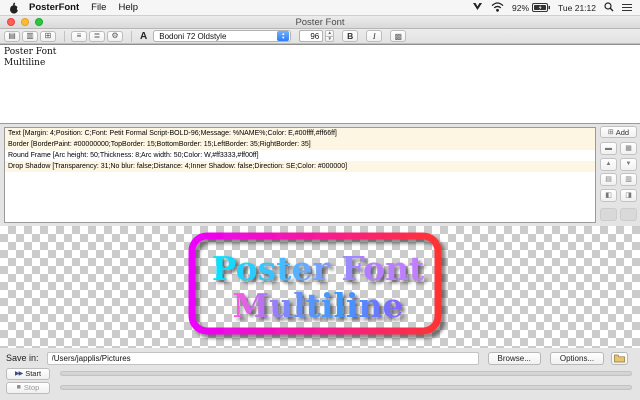 The image size is (640, 400). Describe the element at coordinates (22, 358) in the screenshot. I see `save-in-label: Save in:` at that location.